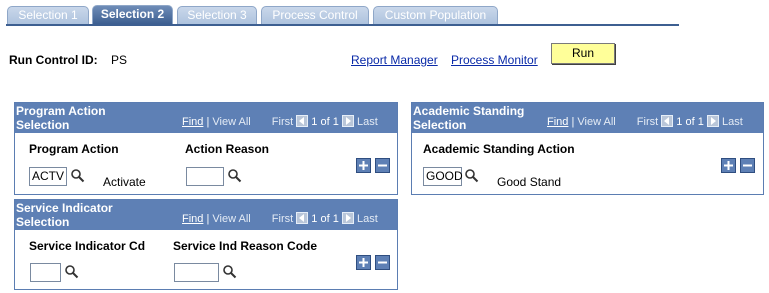 This screenshot has height=293, width=769. I want to click on col-action-reason: Action Reason, so click(227, 149).